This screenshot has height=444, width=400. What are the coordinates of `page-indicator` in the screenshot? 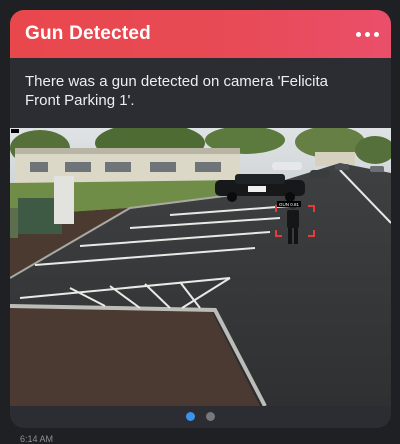 It's located at (200, 416).